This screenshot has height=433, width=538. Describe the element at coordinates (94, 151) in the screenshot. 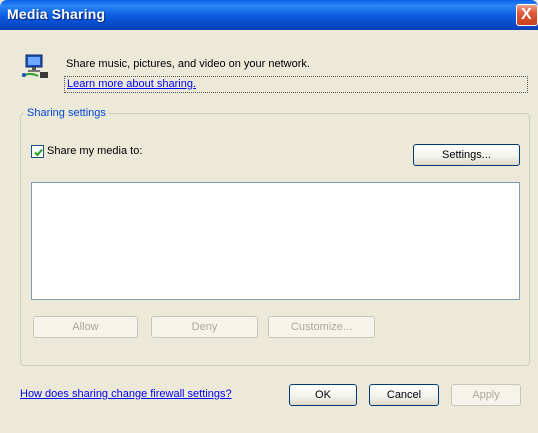

I see `share-media-label: Share my media to:` at that location.